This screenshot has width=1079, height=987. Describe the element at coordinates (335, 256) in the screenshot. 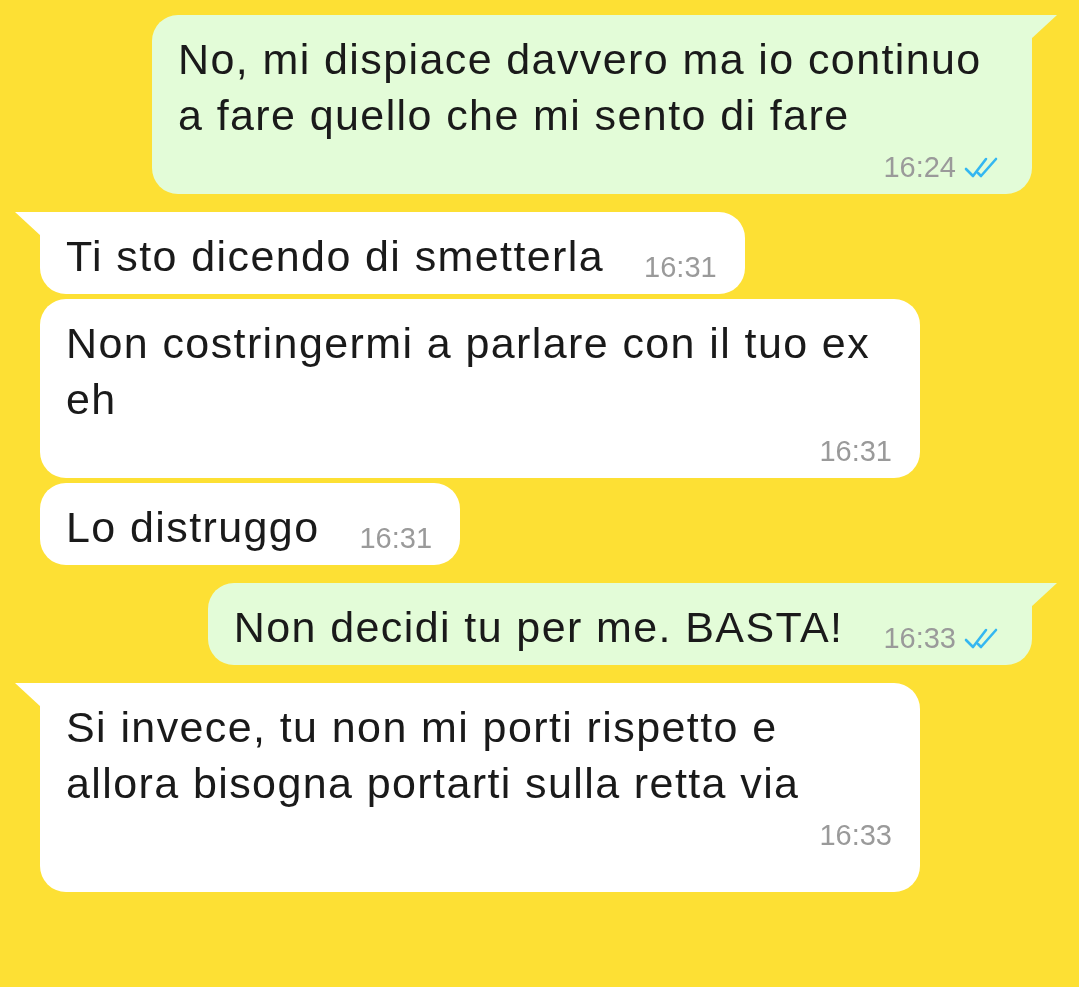

I see `message-text: Ti sto dicendo di smetterla` at that location.